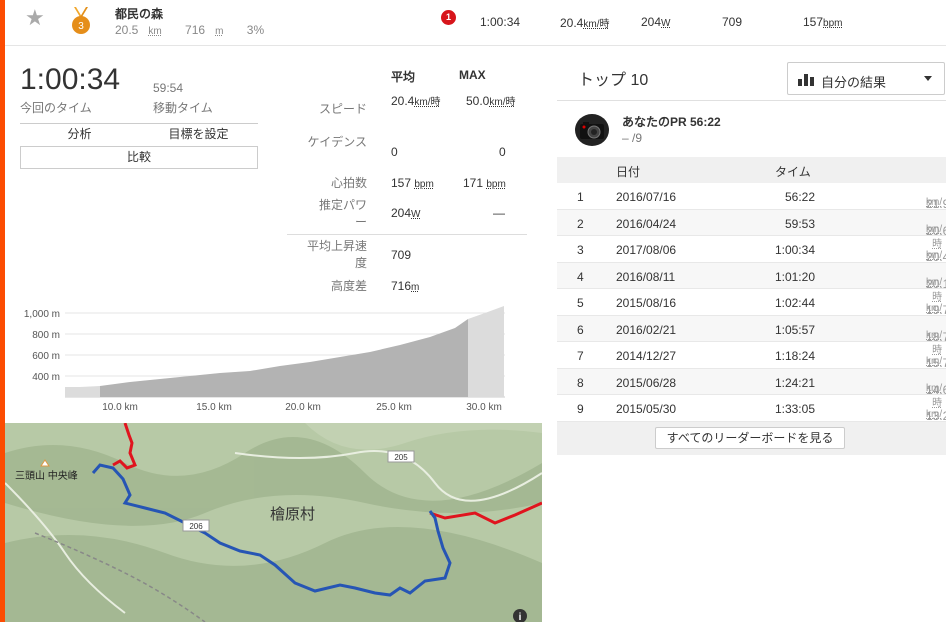 The height and width of the screenshot is (622, 946). I want to click on stats-col-max: MAX, so click(472, 75).